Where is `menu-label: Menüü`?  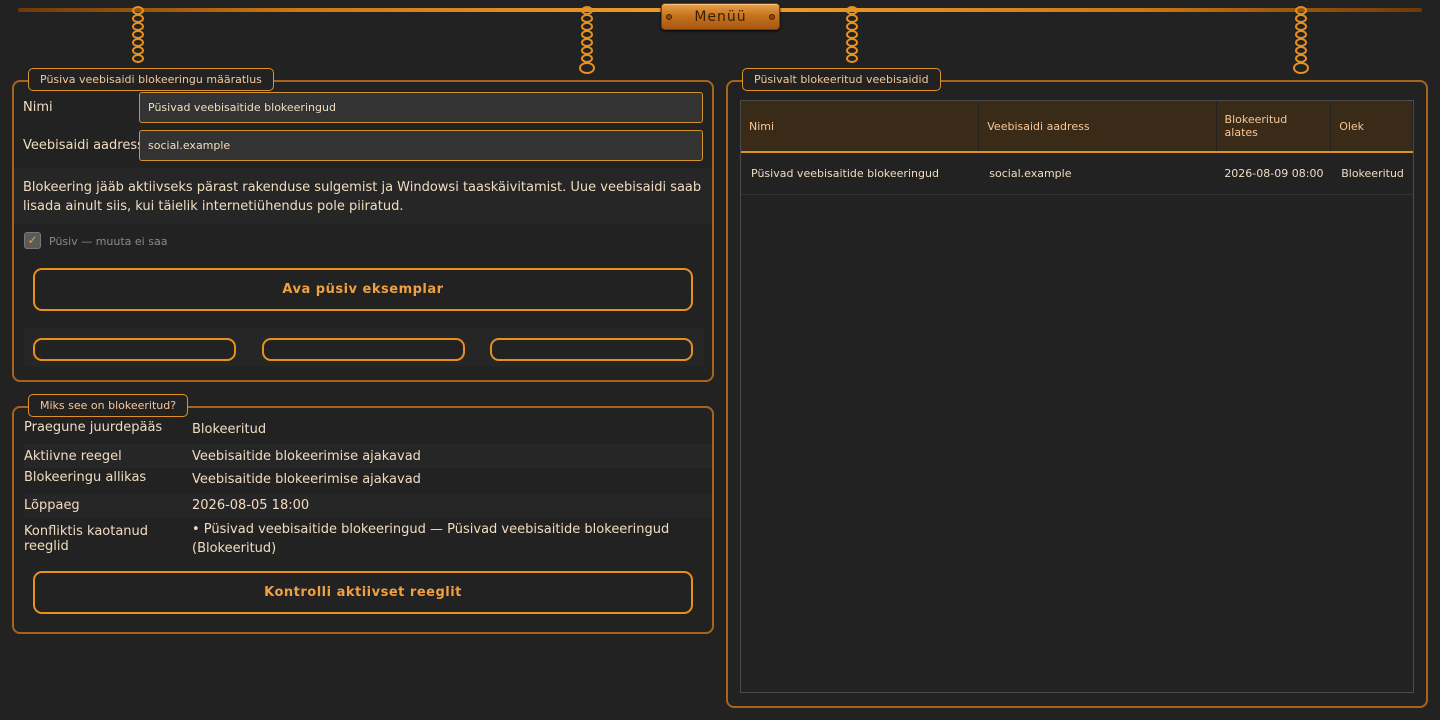 menu-label: Menüü is located at coordinates (720, 16).